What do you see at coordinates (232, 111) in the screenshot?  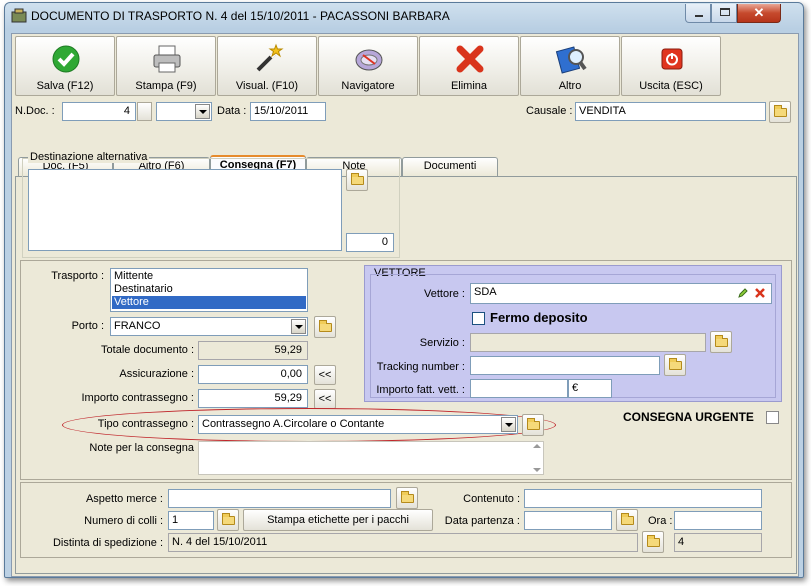 I see `data-label: Data :` at bounding box center [232, 111].